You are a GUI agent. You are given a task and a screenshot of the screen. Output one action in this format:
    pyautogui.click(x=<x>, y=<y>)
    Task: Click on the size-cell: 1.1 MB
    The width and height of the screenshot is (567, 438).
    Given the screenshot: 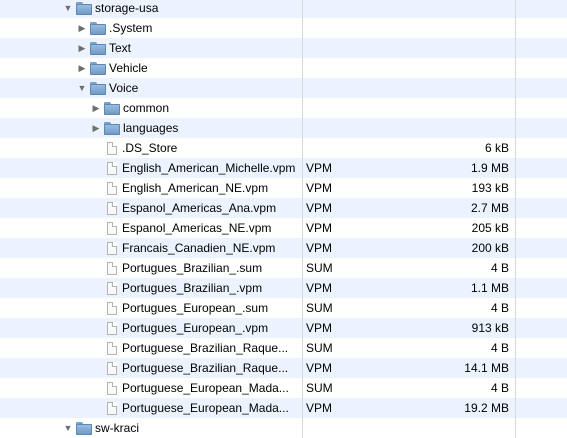 What is the action you would take?
    pyautogui.click(x=489, y=288)
    